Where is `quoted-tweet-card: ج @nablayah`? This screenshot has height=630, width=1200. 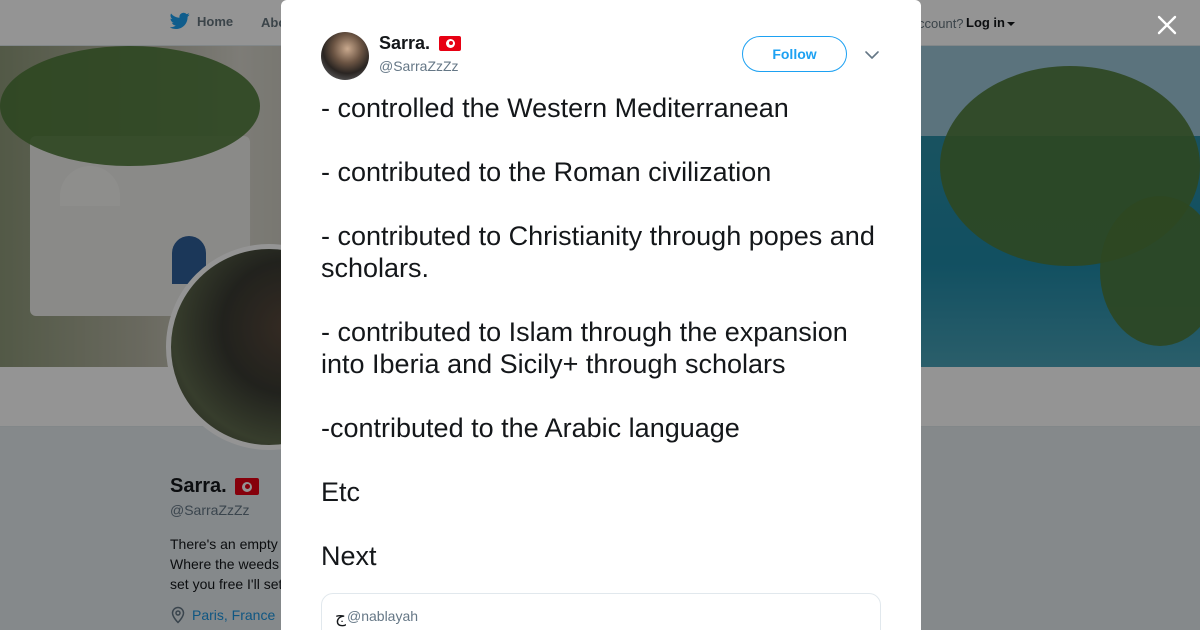 quoted-tweet-card: ج @nablayah is located at coordinates (601, 611).